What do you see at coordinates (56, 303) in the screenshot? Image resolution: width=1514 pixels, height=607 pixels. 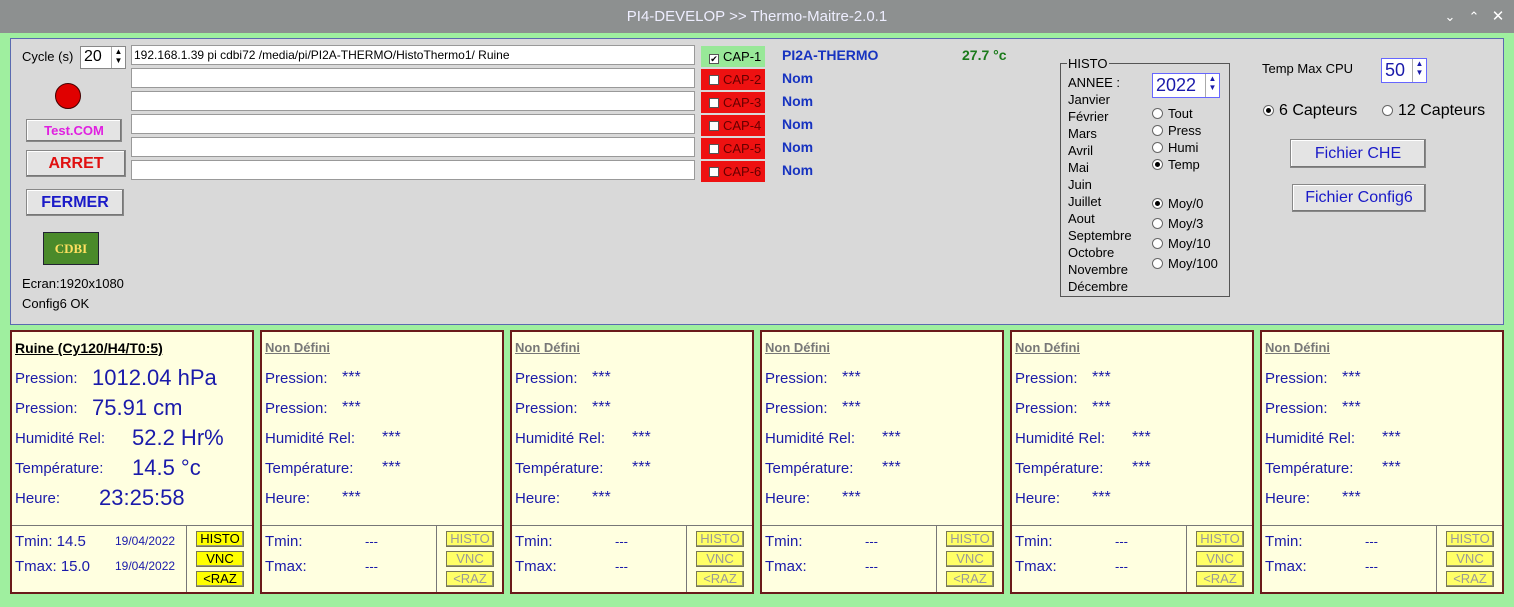 I see `config-status: Config6 OK` at bounding box center [56, 303].